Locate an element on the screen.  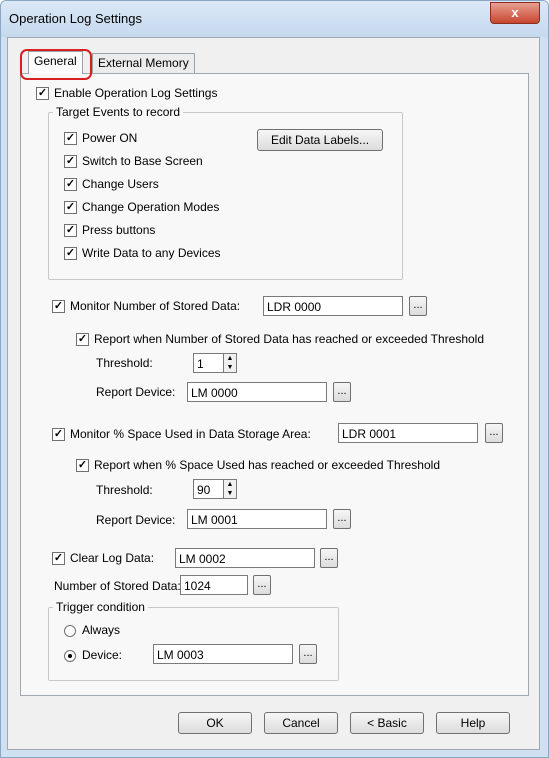
switch-base-screen-checkbox: ✓ is located at coordinates (70, 161).